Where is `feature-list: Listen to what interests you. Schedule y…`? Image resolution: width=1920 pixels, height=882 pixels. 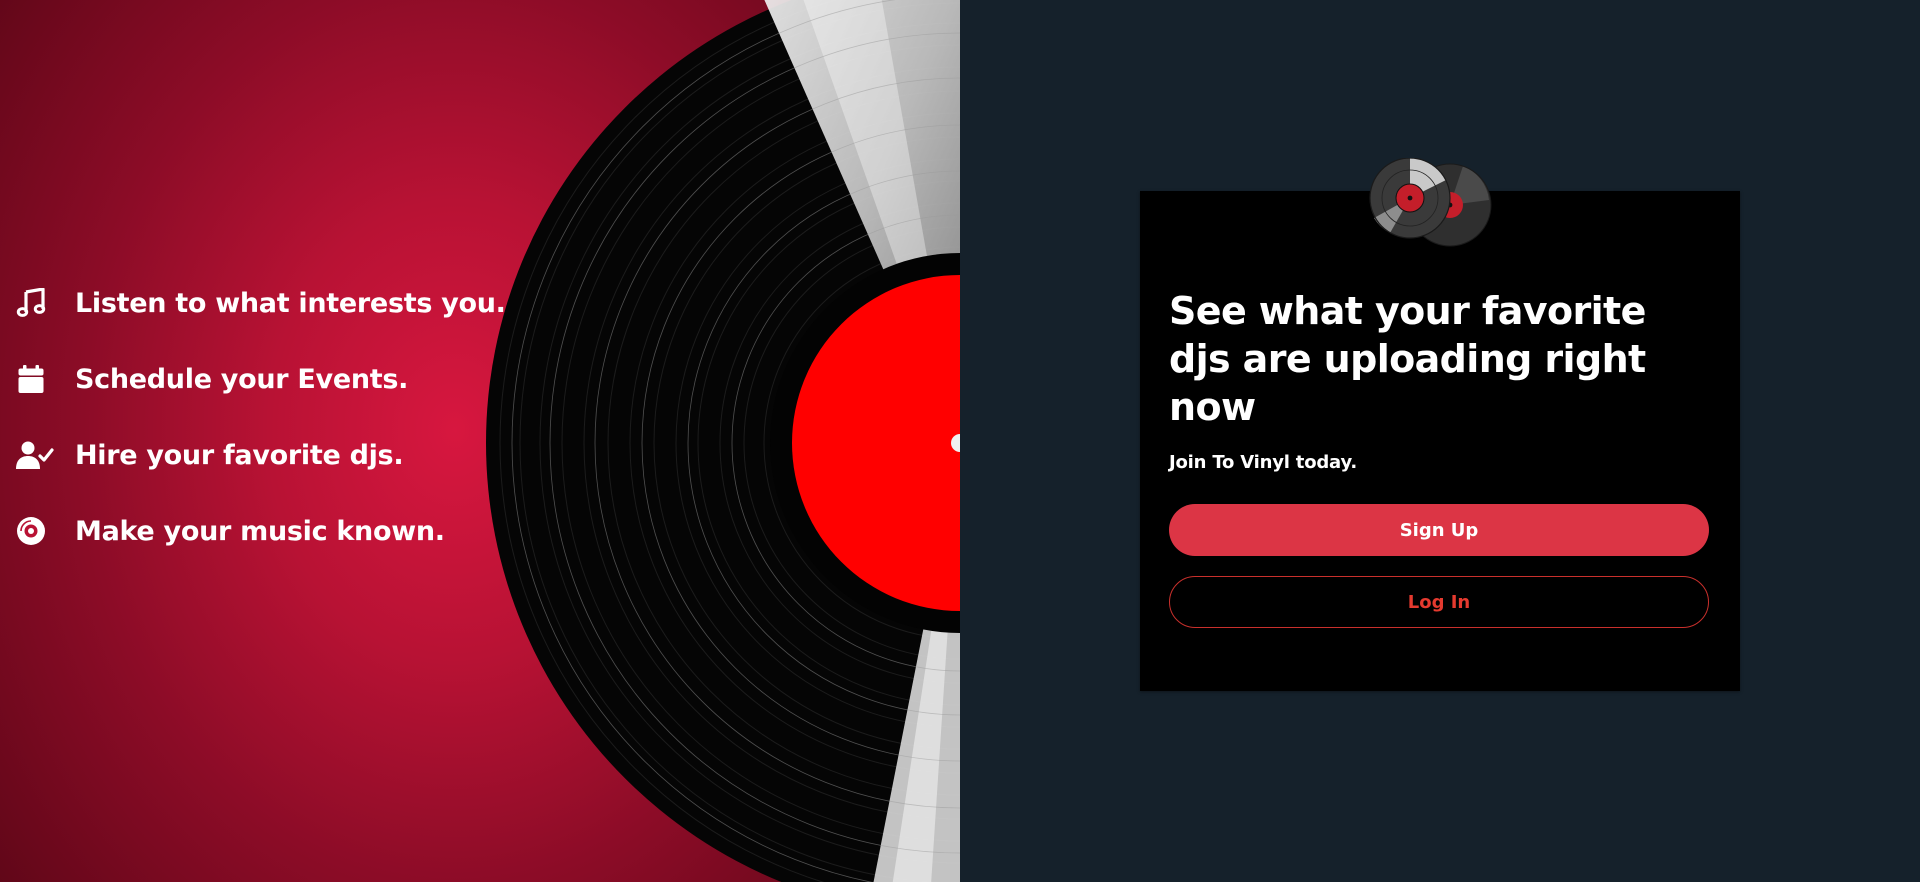
feature-list: Listen to what interests you. Schedule y… is located at coordinates (261, 436).